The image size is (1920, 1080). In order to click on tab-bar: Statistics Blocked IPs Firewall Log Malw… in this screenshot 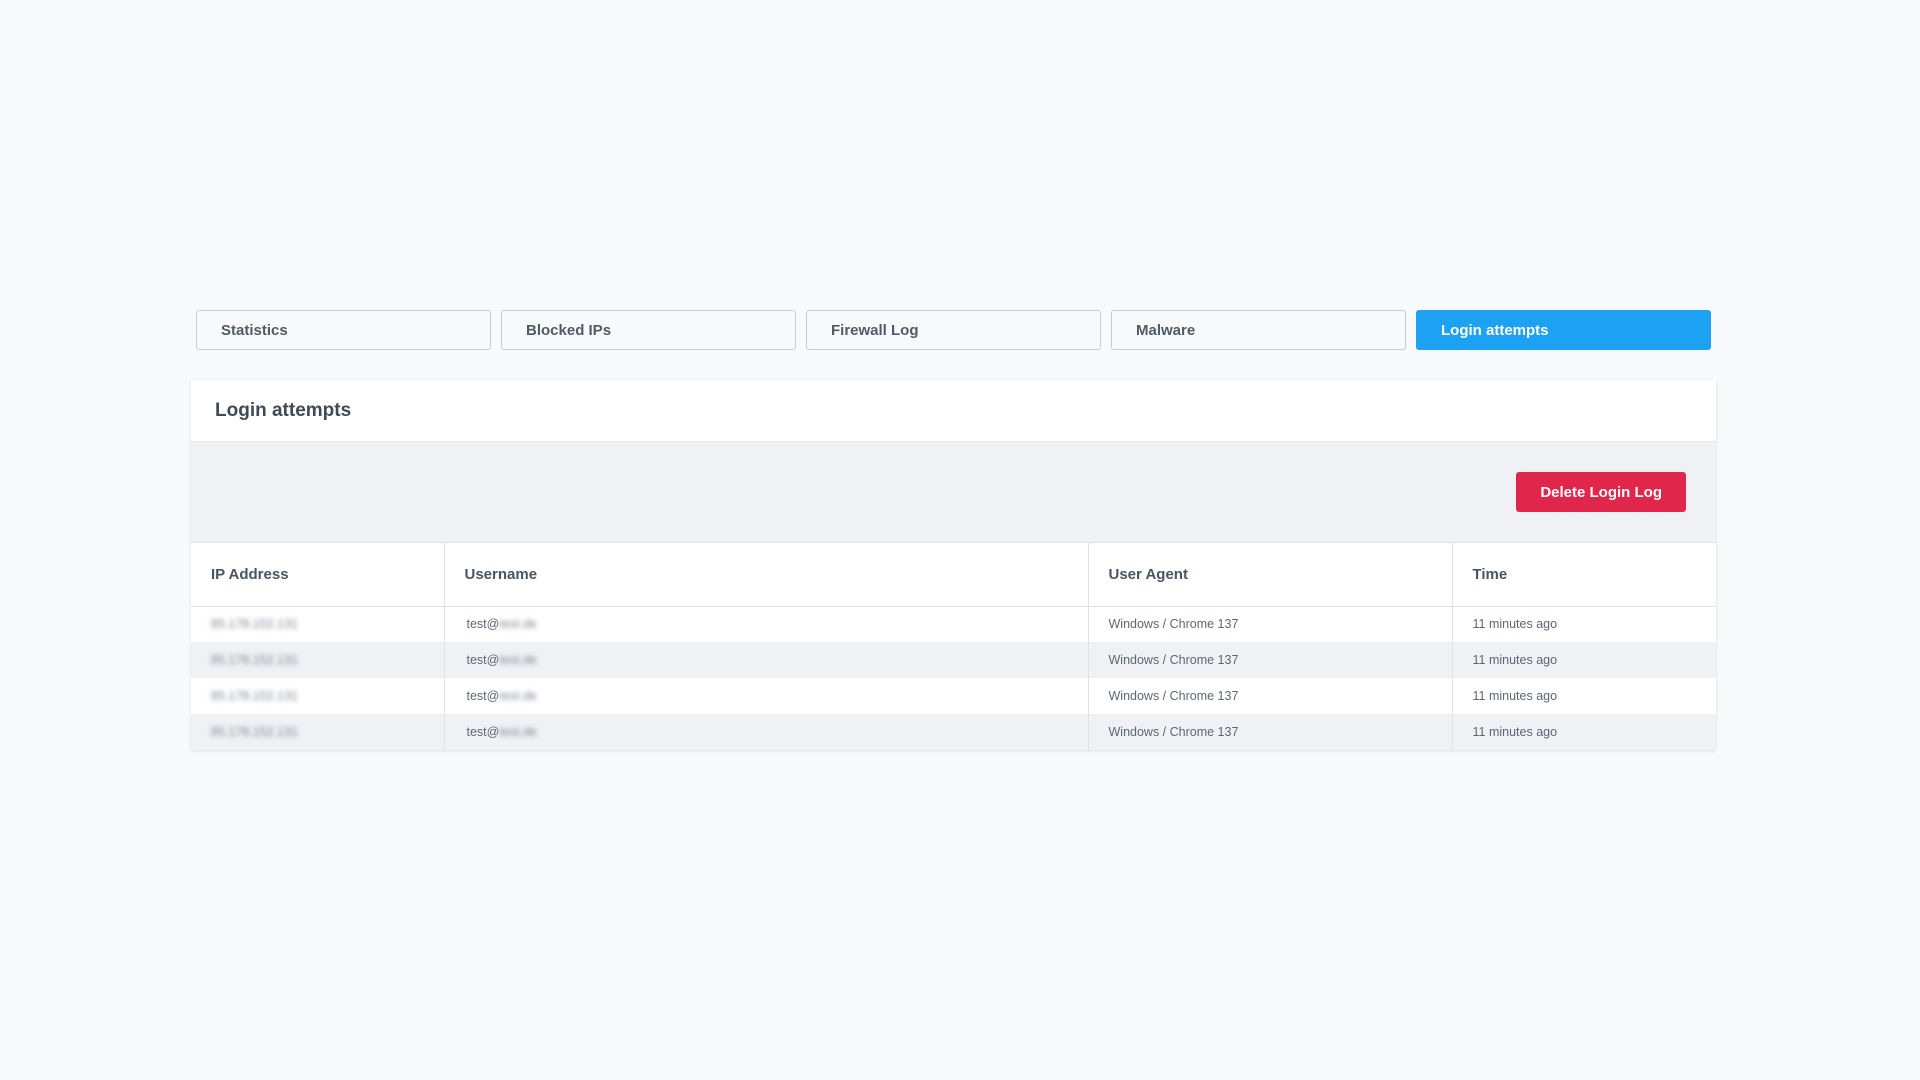, I will do `click(953, 330)`.